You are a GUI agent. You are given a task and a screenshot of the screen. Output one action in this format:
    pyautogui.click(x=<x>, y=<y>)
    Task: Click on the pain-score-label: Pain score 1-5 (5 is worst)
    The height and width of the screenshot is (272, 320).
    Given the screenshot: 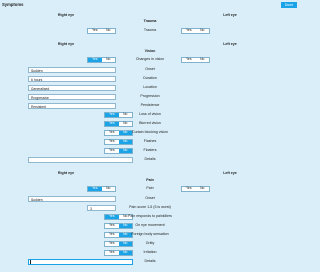 What is the action you would take?
    pyautogui.click(x=150, y=207)
    